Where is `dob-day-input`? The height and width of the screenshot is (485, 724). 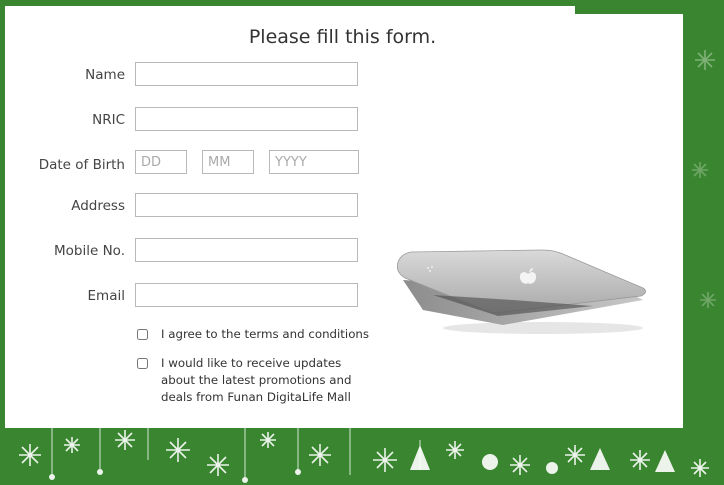 dob-day-input is located at coordinates (161, 162).